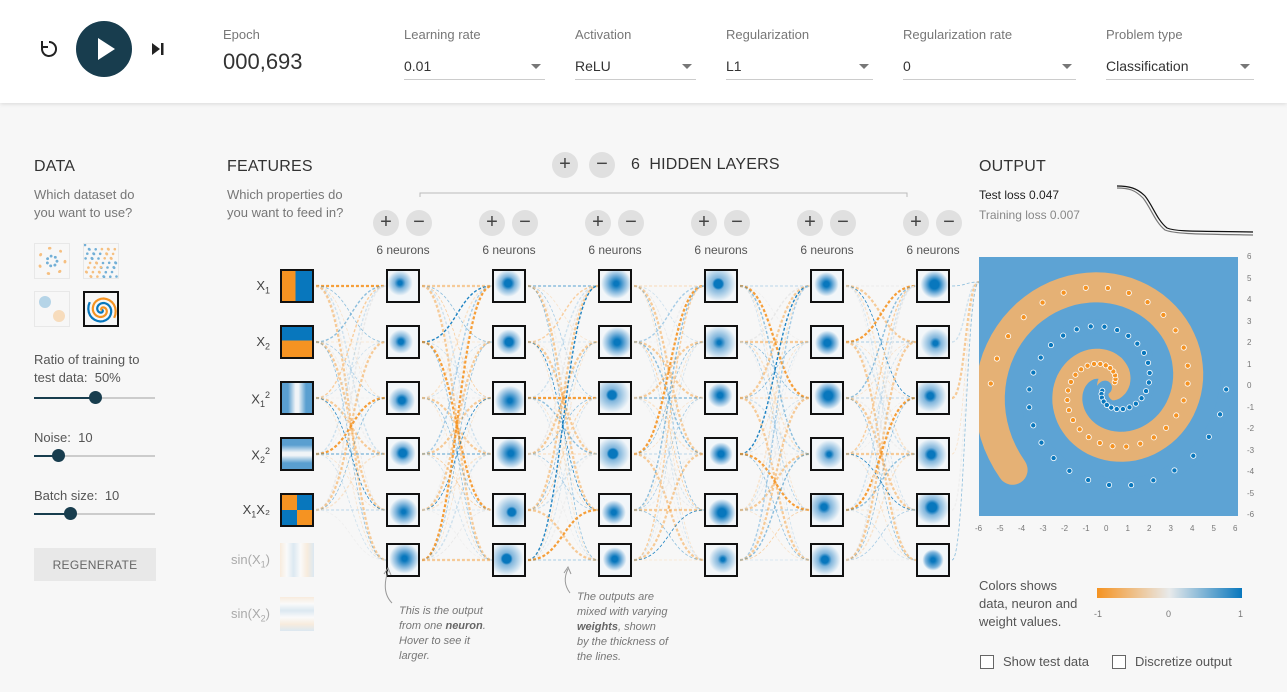 This screenshot has width=1287, height=692. Describe the element at coordinates (979, 528) in the screenshot. I see `x-tick-label: -6` at that location.